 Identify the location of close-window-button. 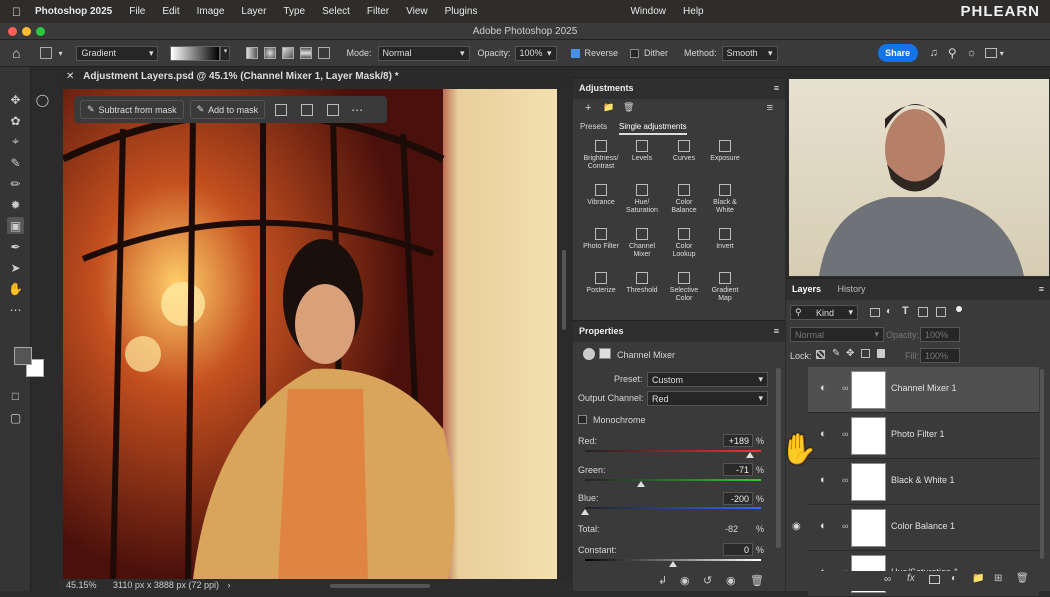
(12, 31).